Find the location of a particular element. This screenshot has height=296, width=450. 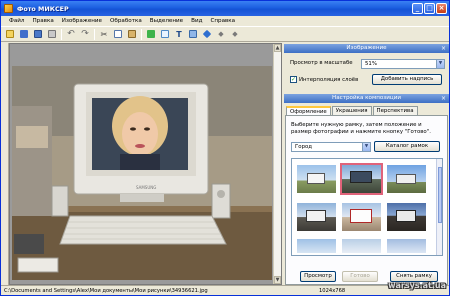

composition-panel-title: Настройка композиции is located at coordinates (366, 98).